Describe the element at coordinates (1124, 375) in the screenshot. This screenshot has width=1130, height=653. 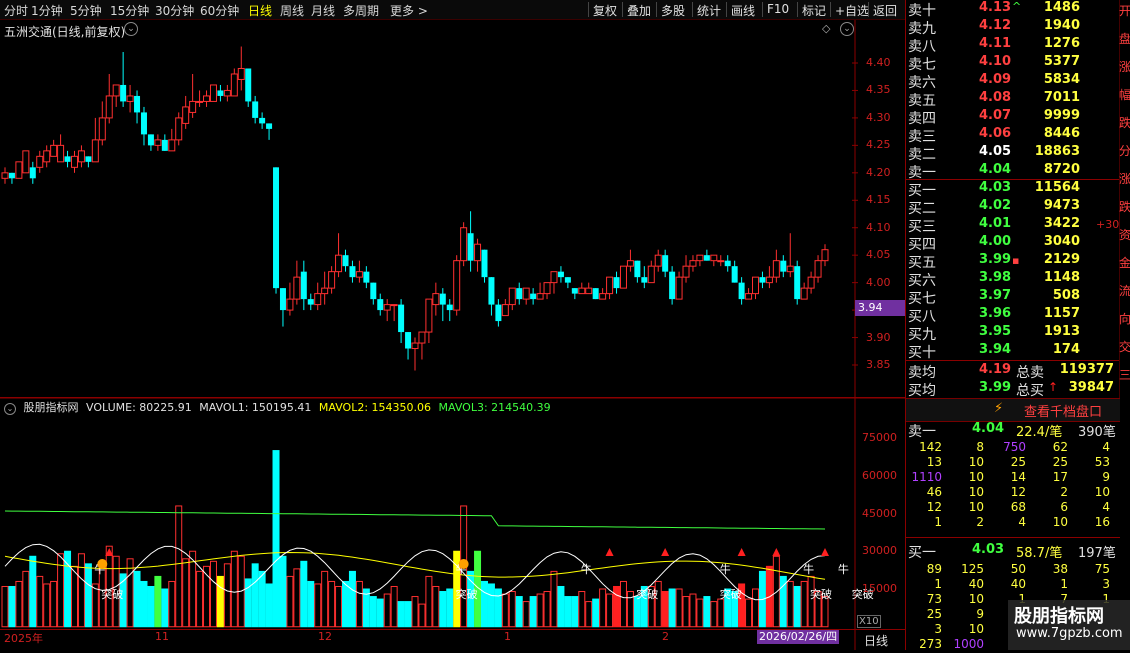
I see `sidebar-tab-char: 三` at that location.